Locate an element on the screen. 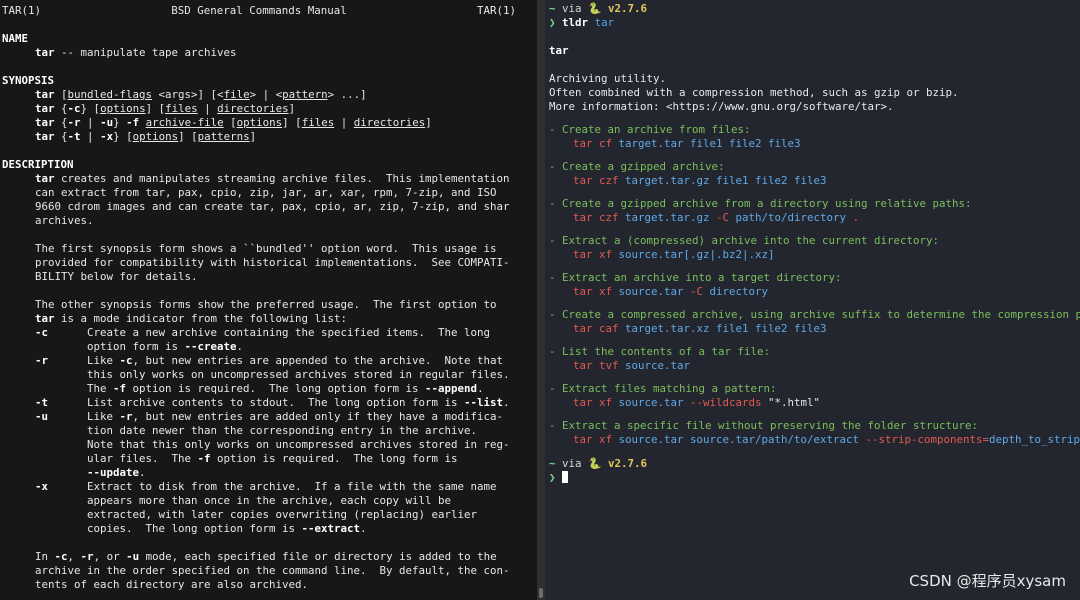 The image size is (1080, 600). text-cursor is located at coordinates (565, 477).